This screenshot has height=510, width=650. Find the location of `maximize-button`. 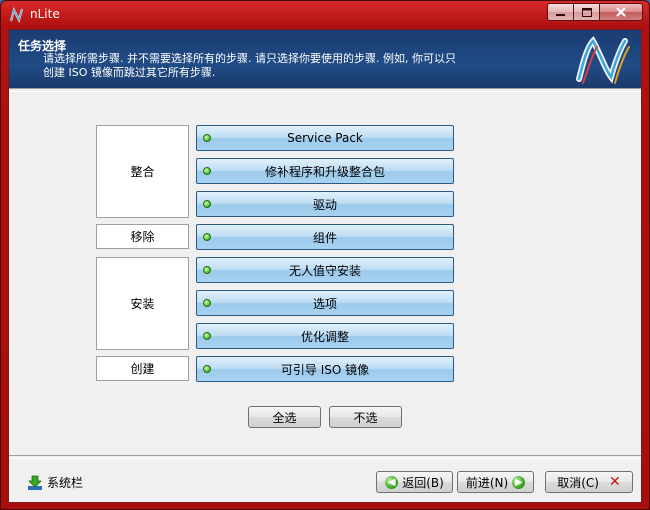

maximize-button is located at coordinates (587, 12).